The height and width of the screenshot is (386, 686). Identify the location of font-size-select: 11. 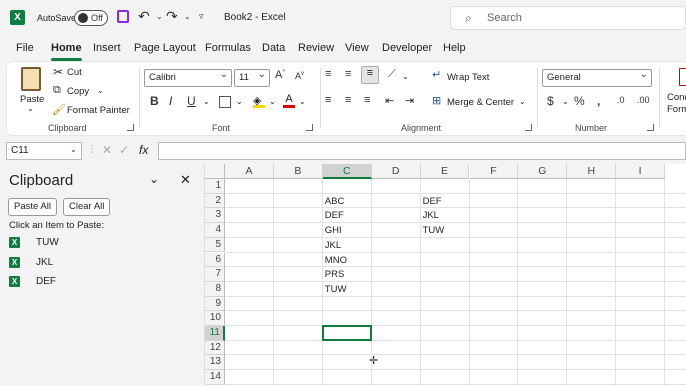
(252, 78).